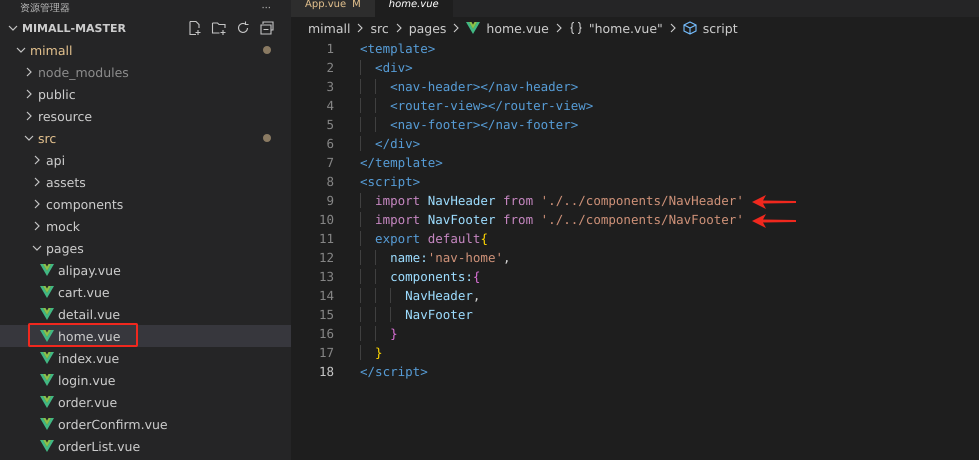 Image resolution: width=979 pixels, height=460 pixels. Describe the element at coordinates (326, 352) in the screenshot. I see `line-number: 17` at that location.